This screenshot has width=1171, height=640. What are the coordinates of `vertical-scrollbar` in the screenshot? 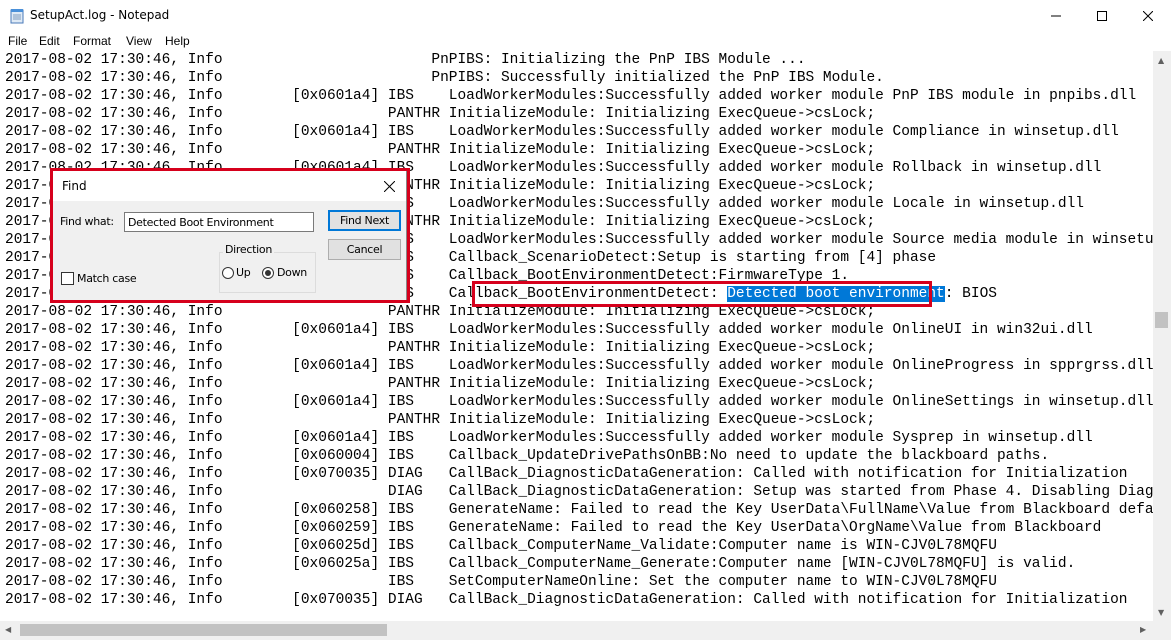 It's located at (1162, 336).